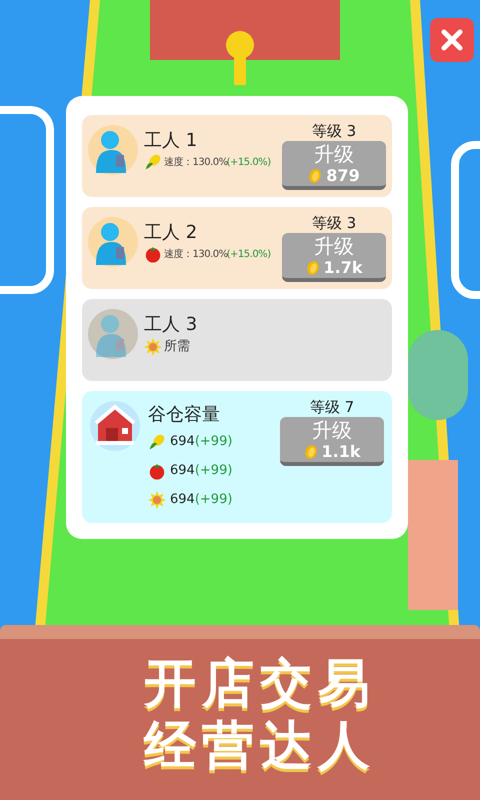  Describe the element at coordinates (260, 746) in the screenshot. I see `banner-title: 经营达人` at that location.